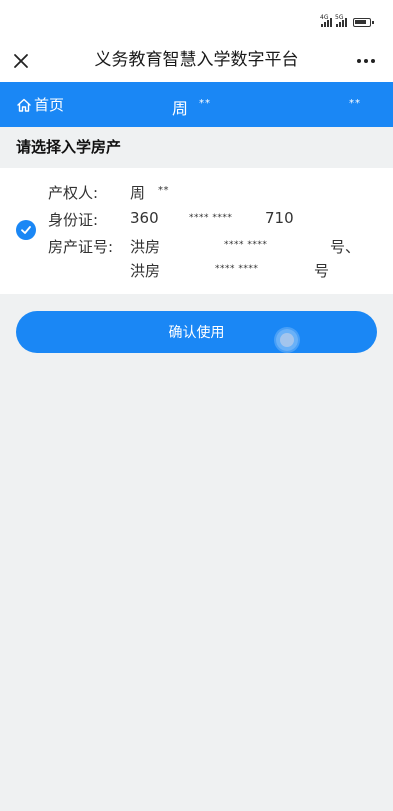  I want to click on network-type-label-2: 5G, so click(339, 17).